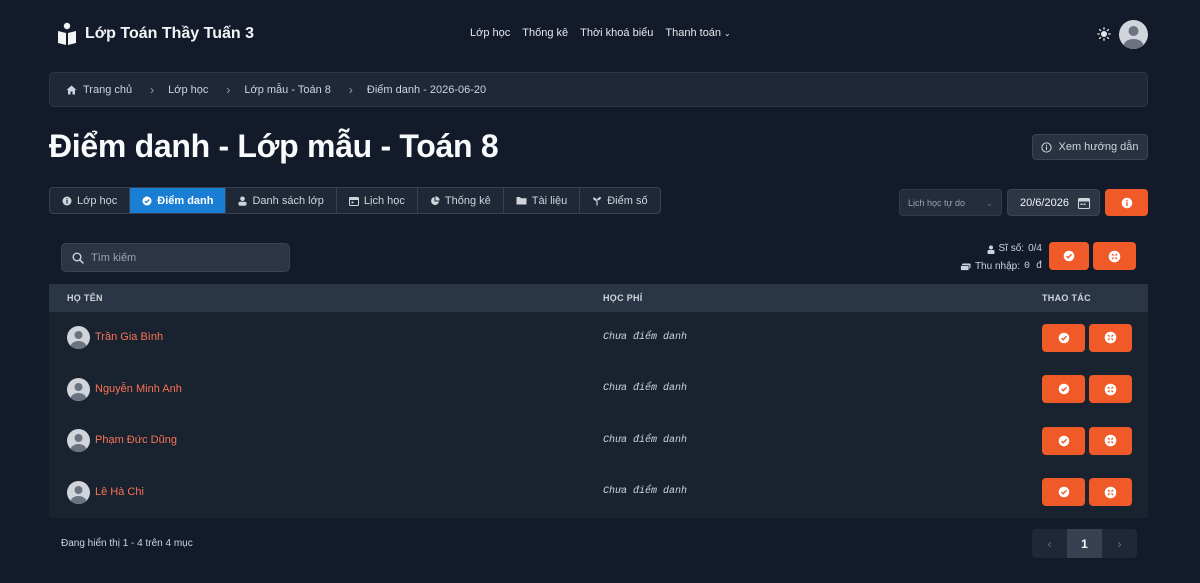  I want to click on chevron-down-icon: ⌄, so click(989, 203).